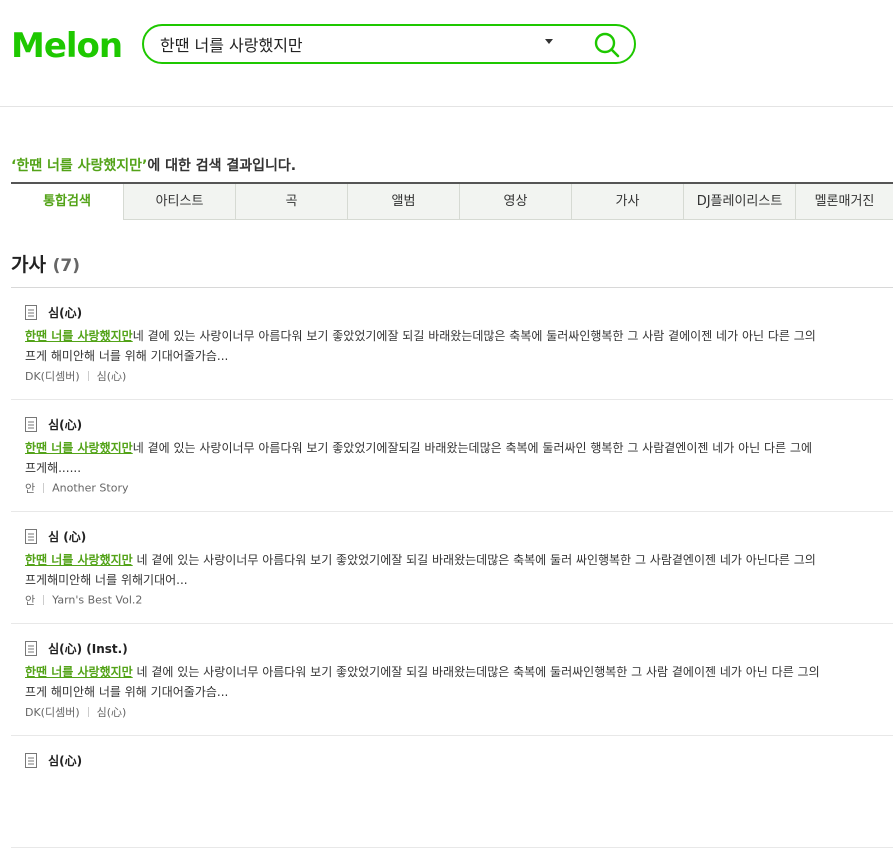 The image size is (893, 848). I want to click on item-meta: 안 Yarn's Best Vol.2, so click(83, 600).